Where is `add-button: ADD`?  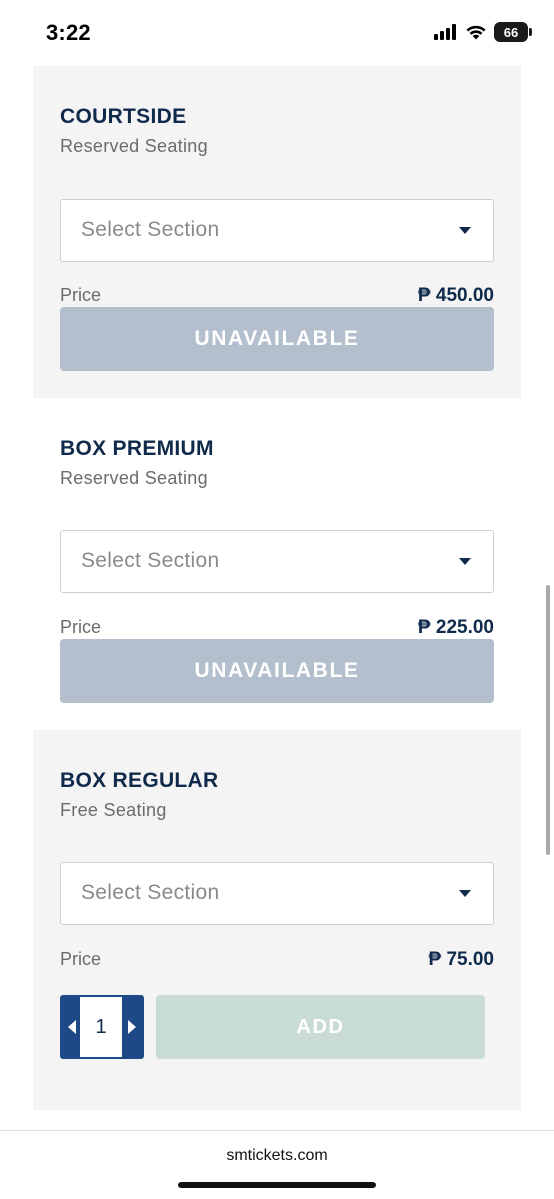
add-button: ADD is located at coordinates (320, 1027).